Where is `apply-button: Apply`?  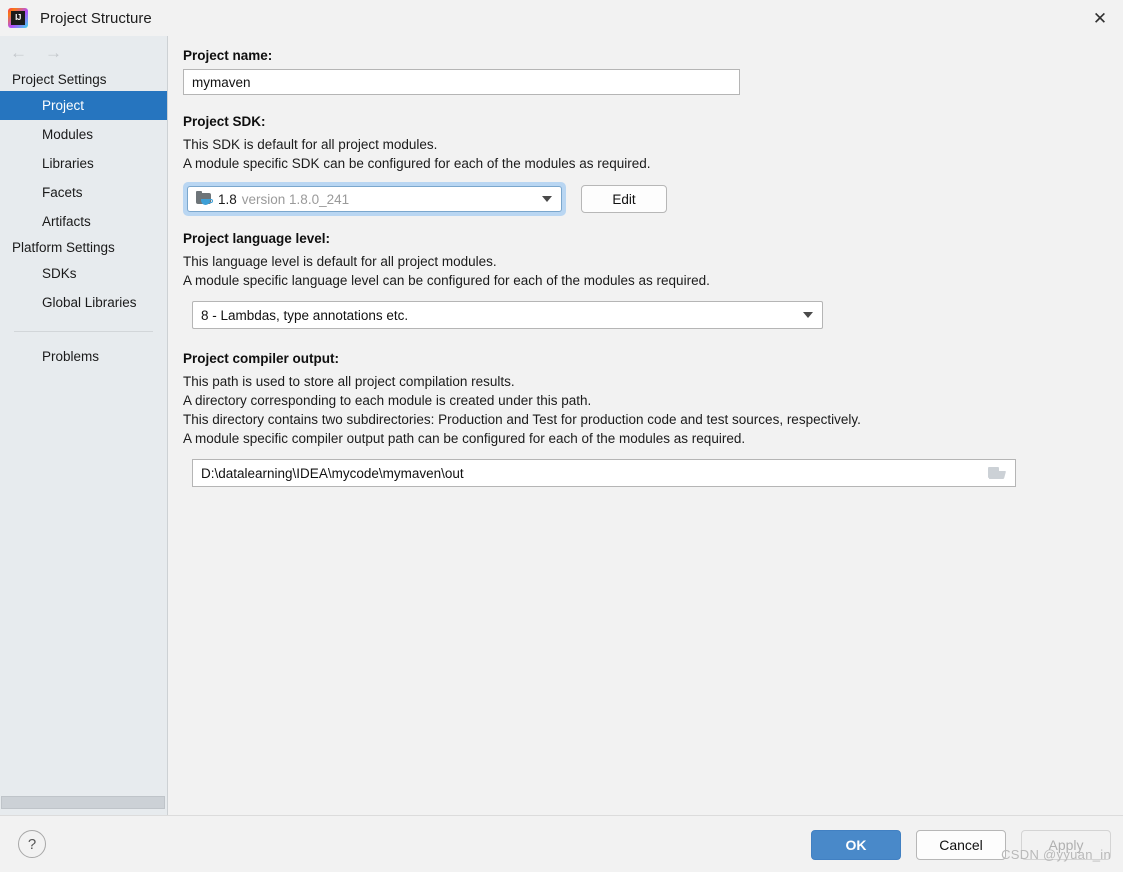
apply-button: Apply is located at coordinates (1066, 845).